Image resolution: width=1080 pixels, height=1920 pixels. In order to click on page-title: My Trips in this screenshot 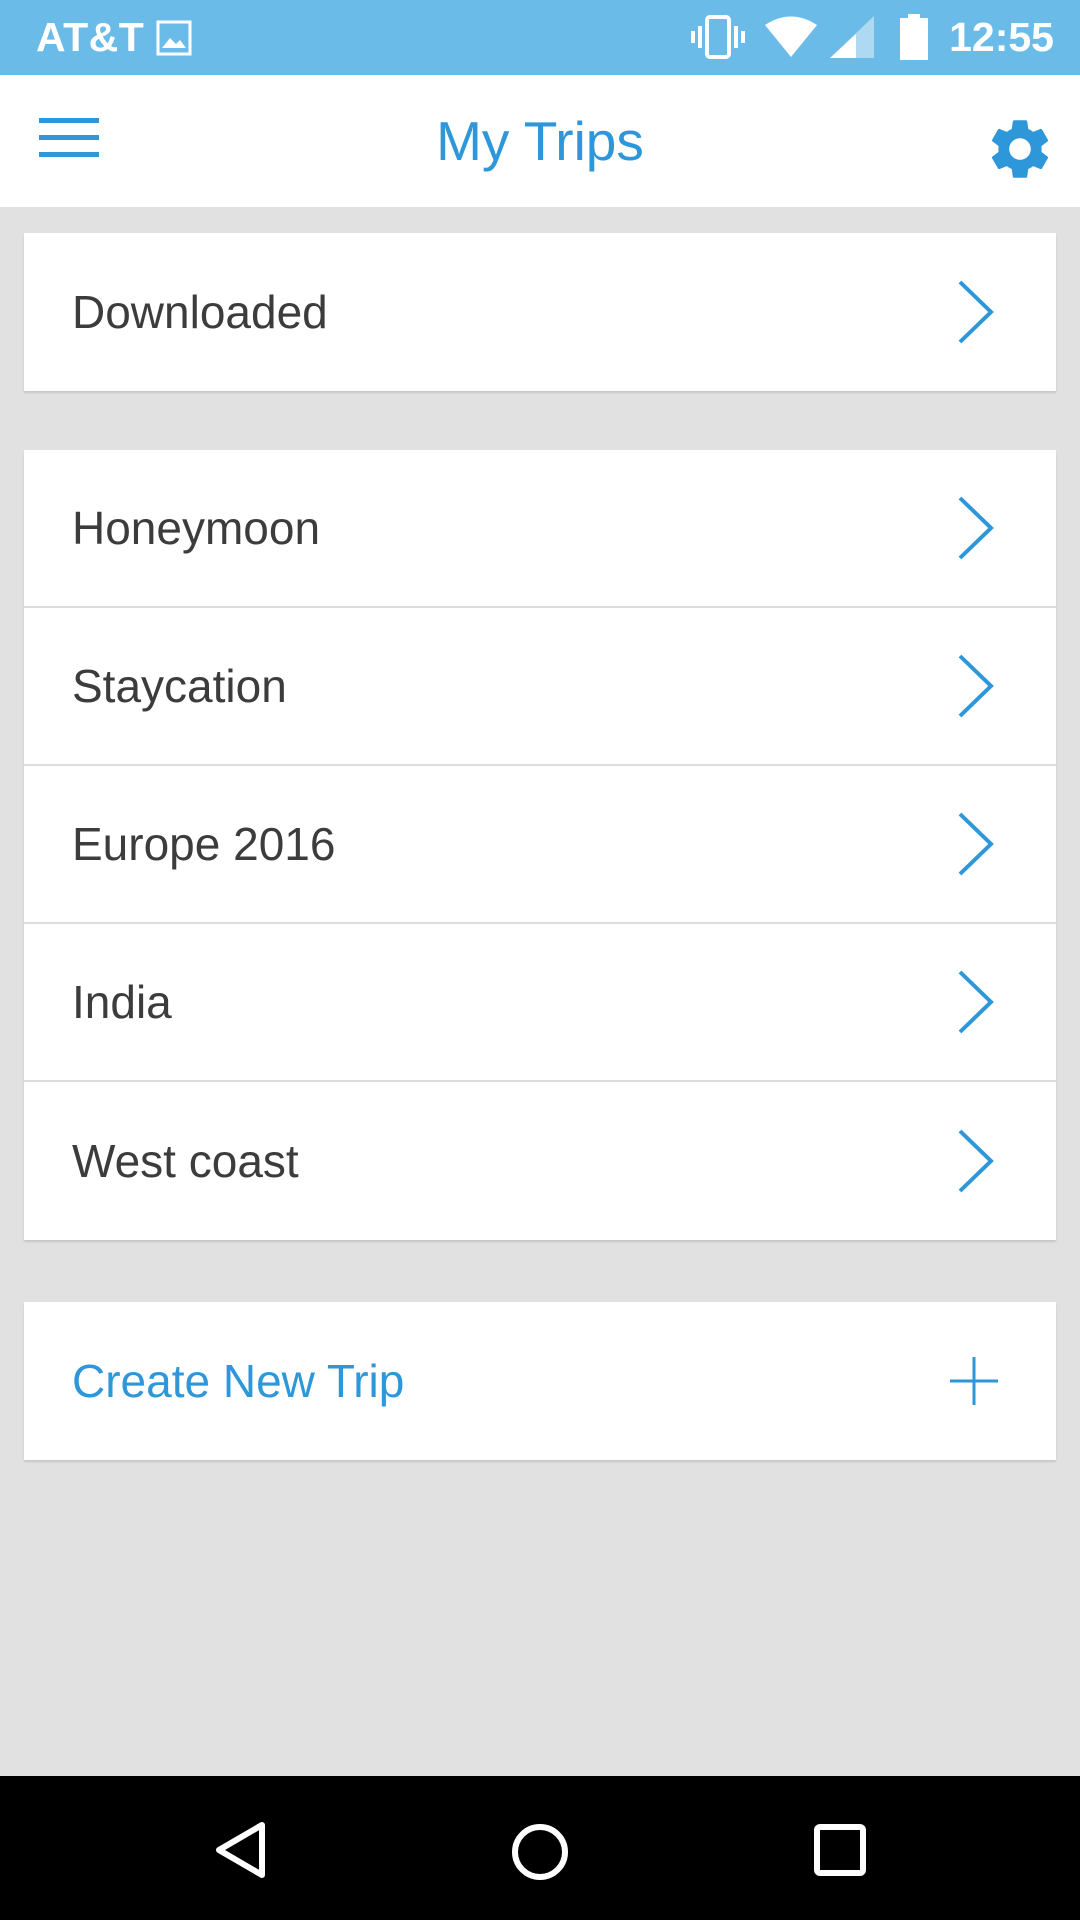, I will do `click(540, 141)`.